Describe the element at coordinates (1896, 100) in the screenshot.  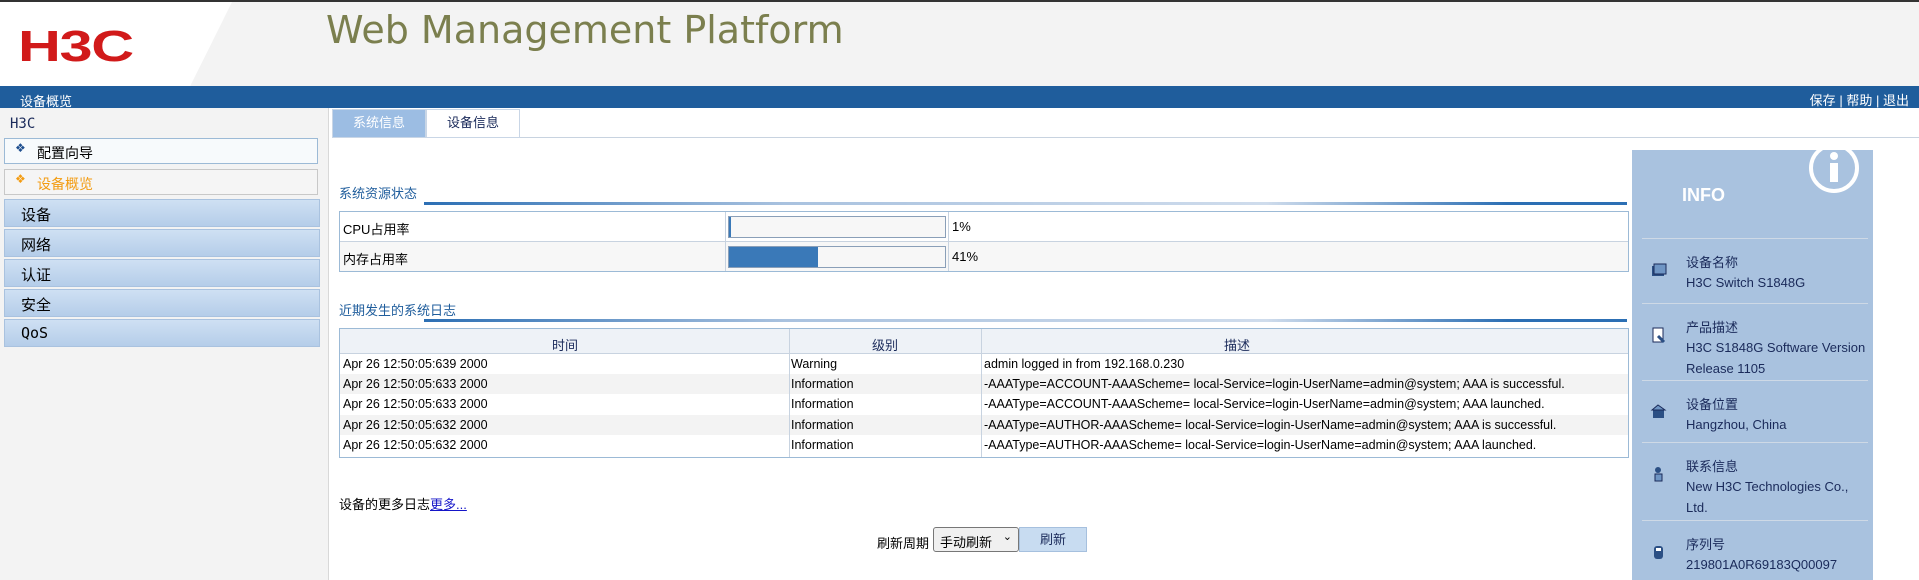
I see `logout-link: 退出` at that location.